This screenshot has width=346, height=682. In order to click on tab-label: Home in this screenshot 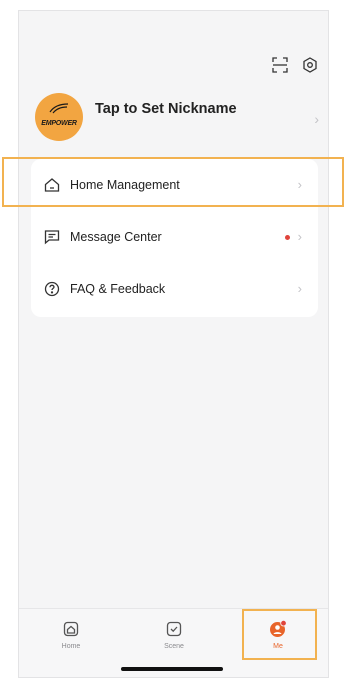, I will do `click(71, 646)`.